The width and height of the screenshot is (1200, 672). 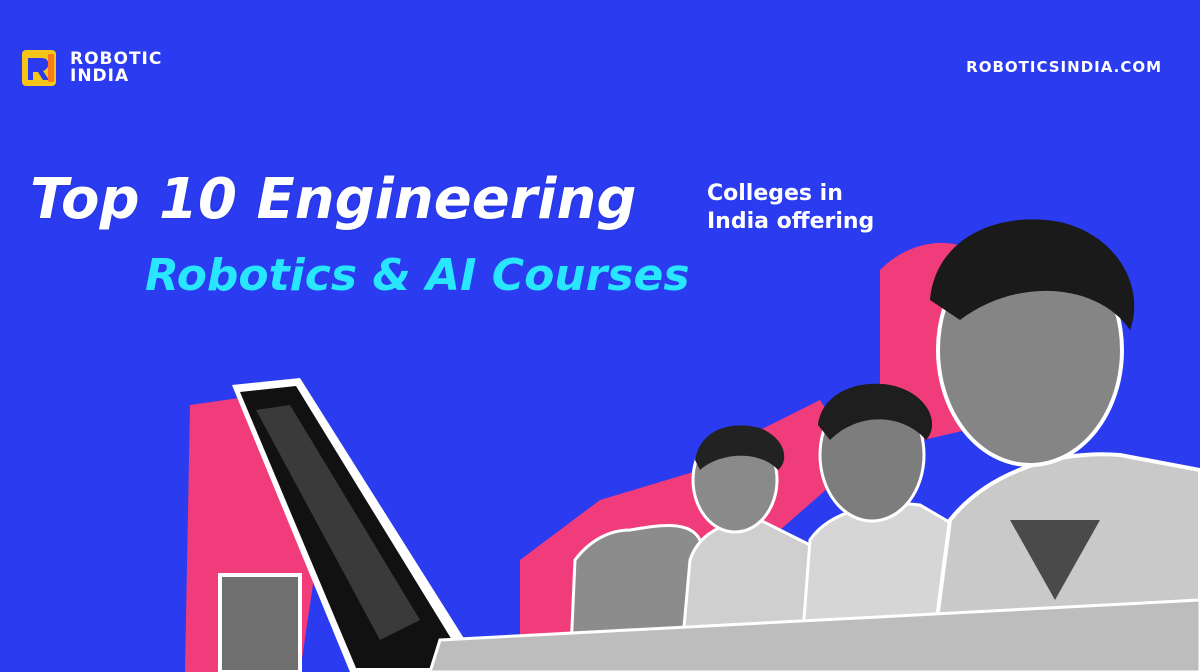 I want to click on subtitle-line-2: India offering, so click(x=791, y=221).